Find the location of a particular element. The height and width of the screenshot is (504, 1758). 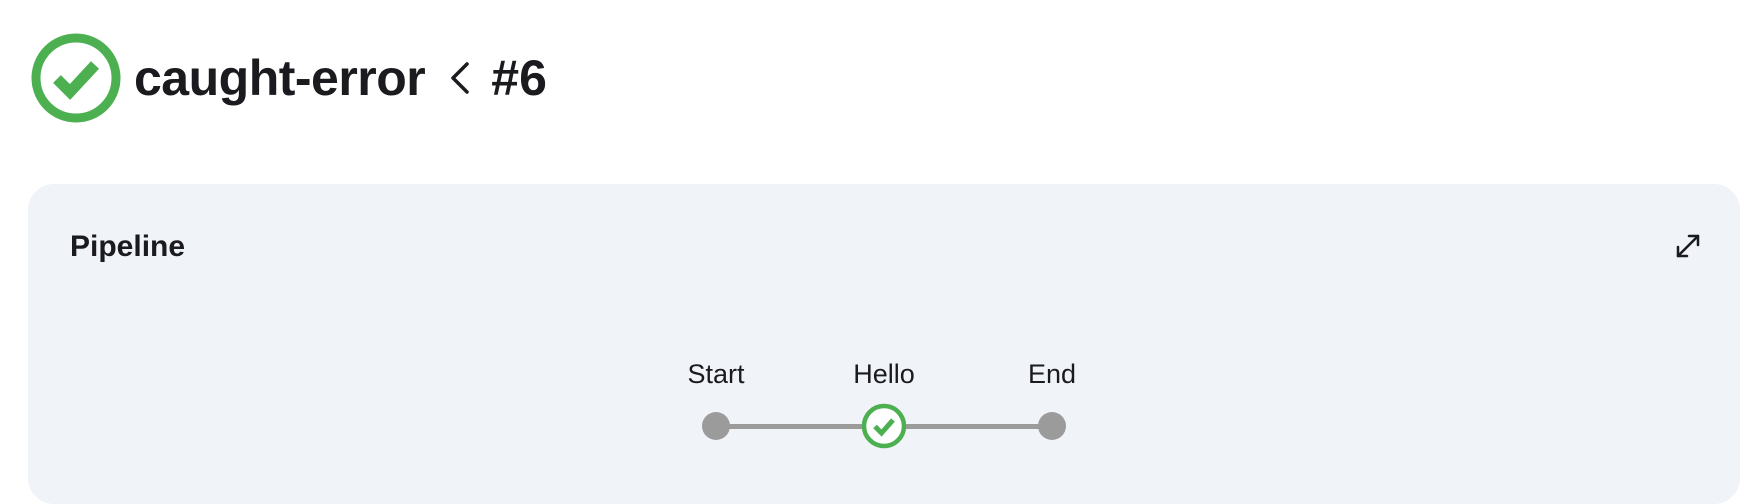

stage-success-icon is located at coordinates (884, 426).